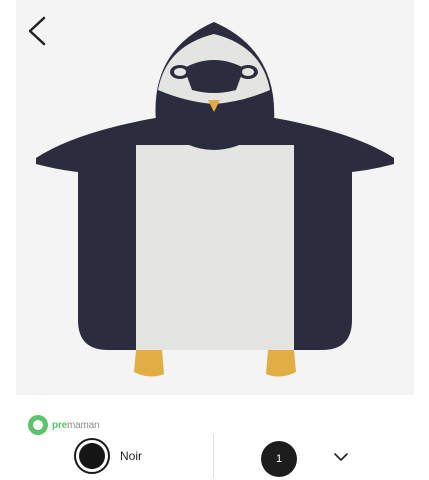  I want to click on quantity-badge: 1, so click(279, 459).